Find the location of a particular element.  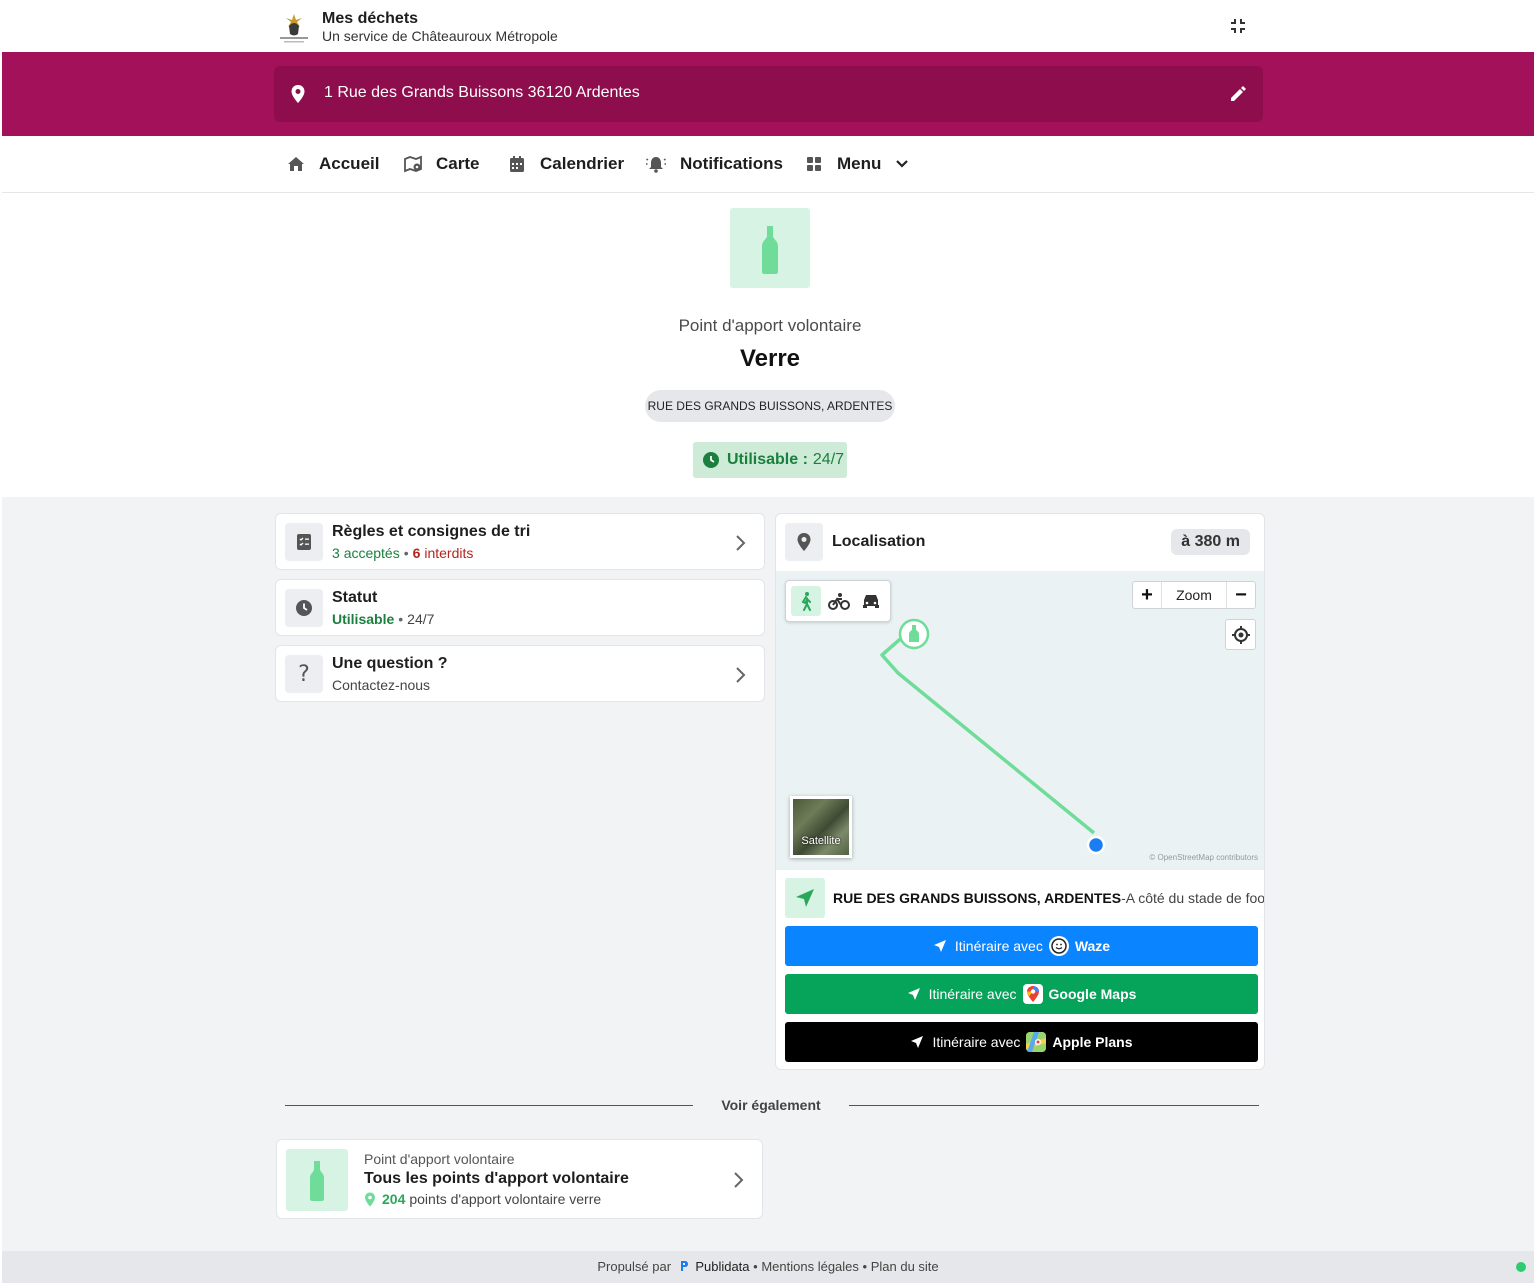

chateauroux-metropole-logo is located at coordinates (294, 27).